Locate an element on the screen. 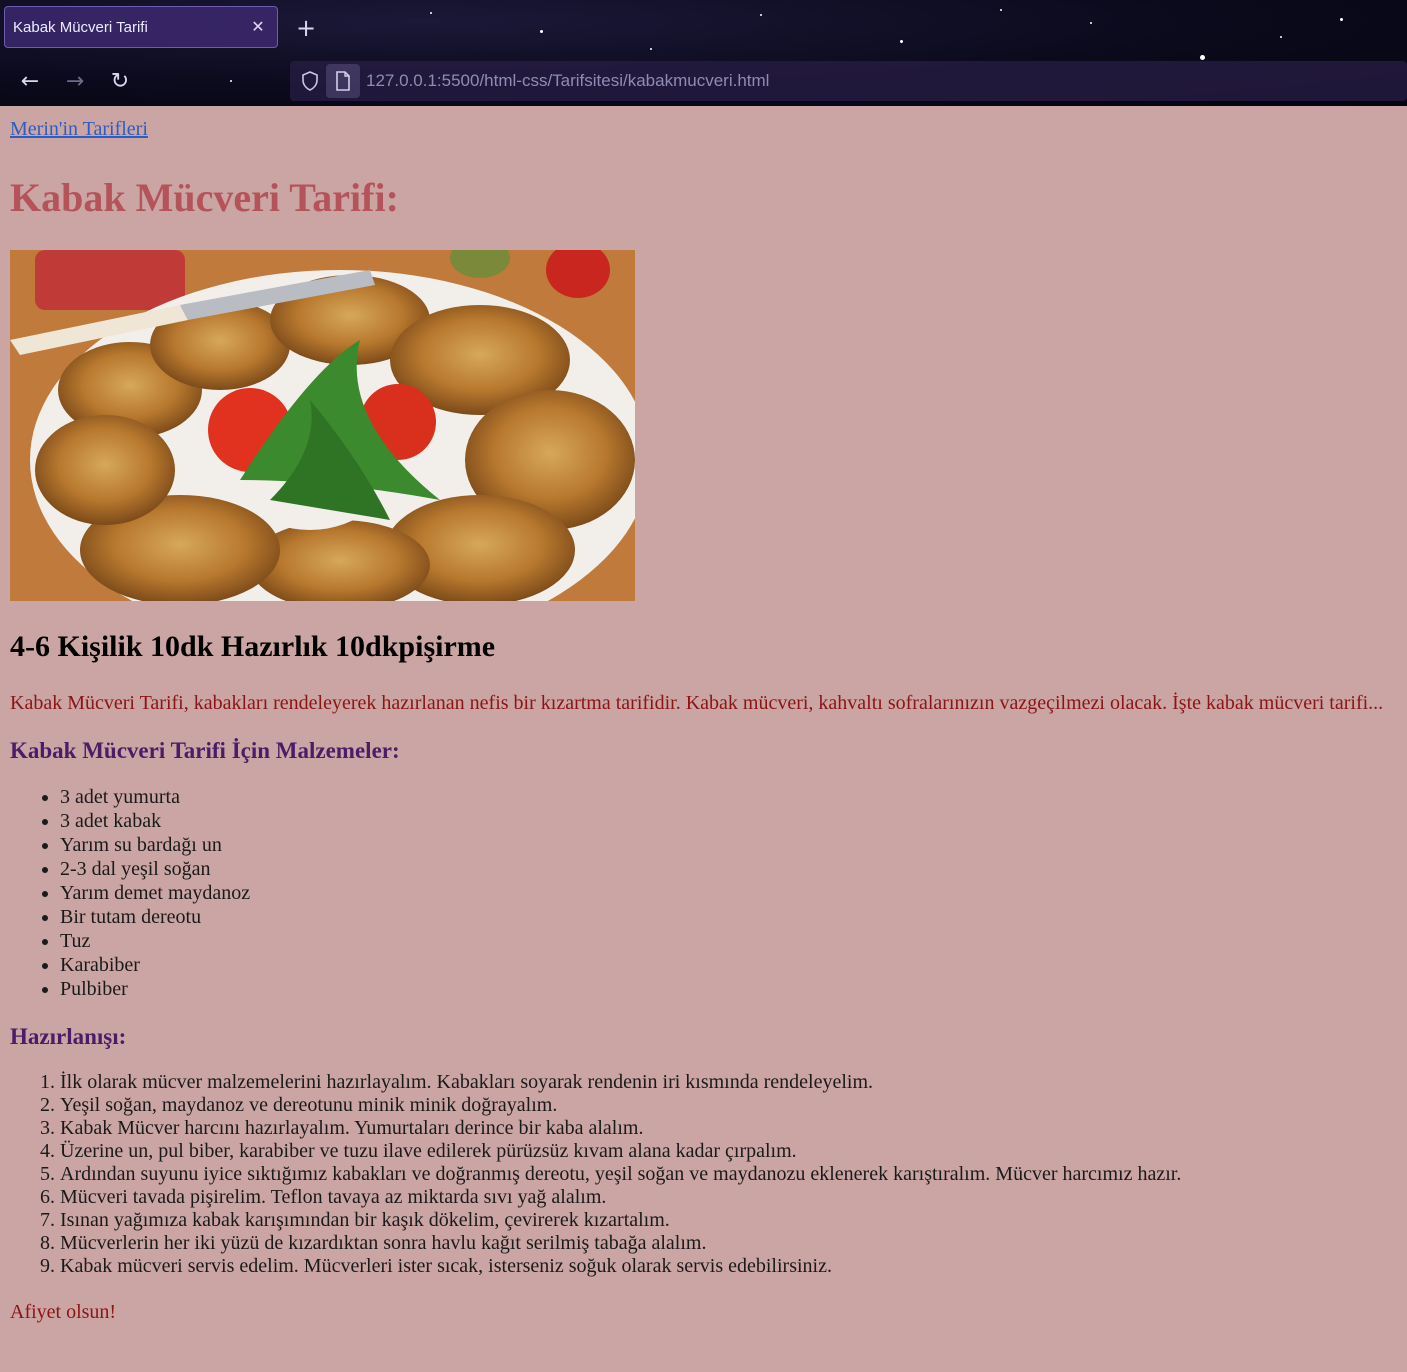  recipe-photo is located at coordinates (322, 425).